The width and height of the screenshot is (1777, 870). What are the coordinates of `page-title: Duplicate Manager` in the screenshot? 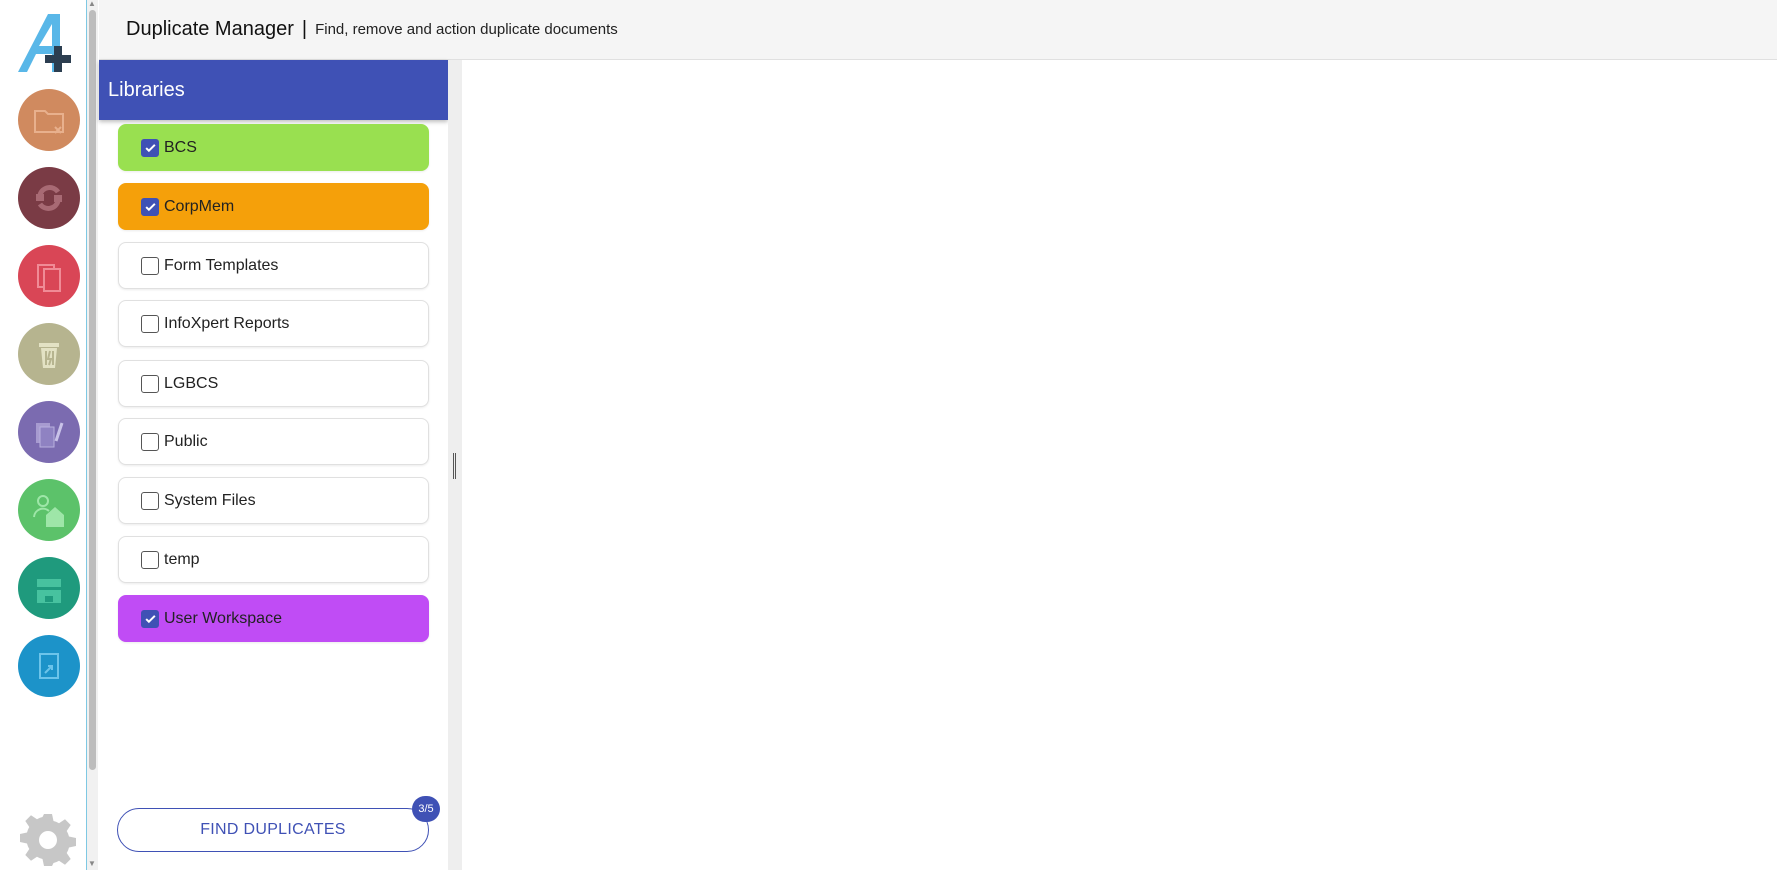 It's located at (210, 29).